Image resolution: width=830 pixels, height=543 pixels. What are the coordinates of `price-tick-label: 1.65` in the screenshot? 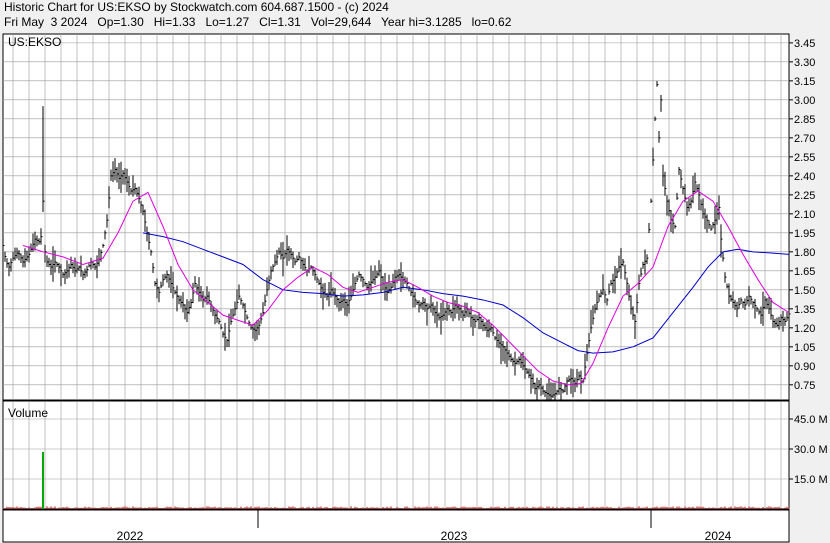 It's located at (804, 272).